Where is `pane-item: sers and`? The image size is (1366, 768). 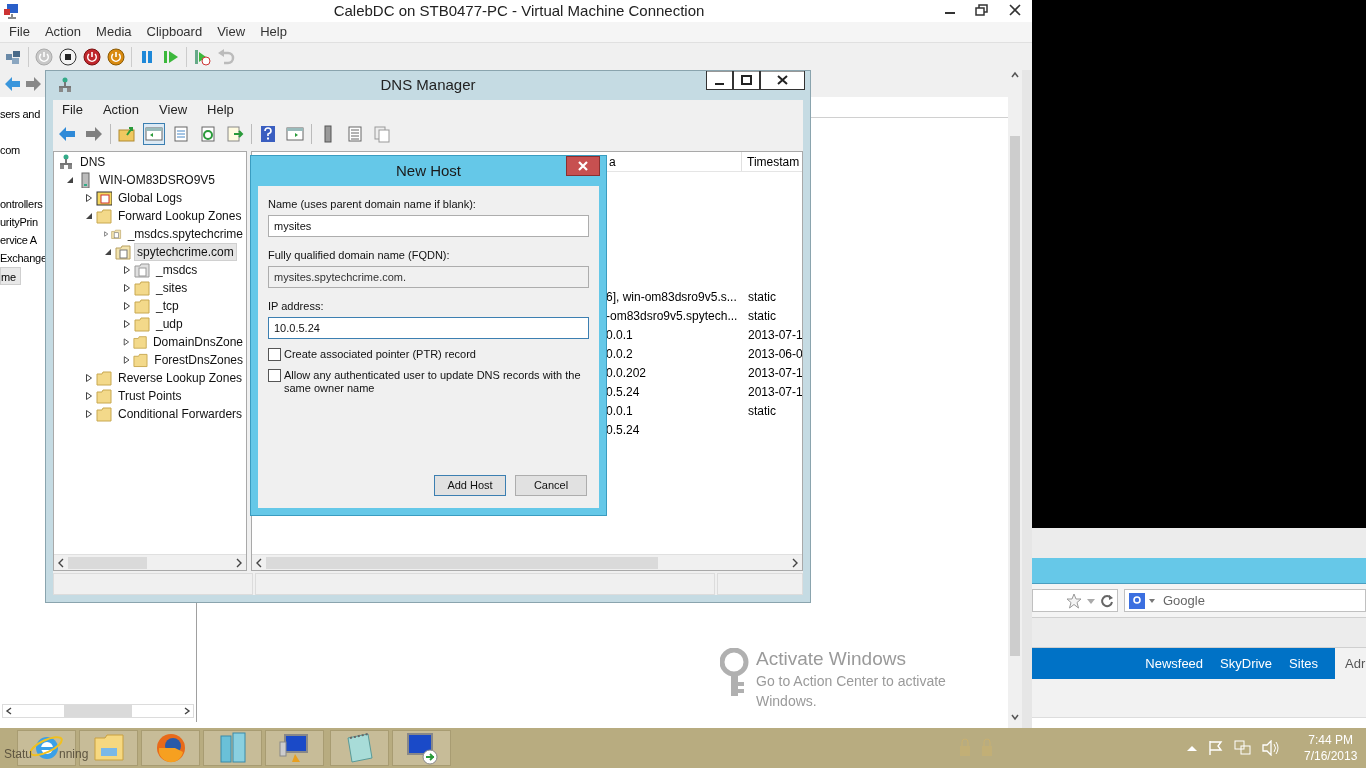
pane-item: sers and is located at coordinates (20, 114).